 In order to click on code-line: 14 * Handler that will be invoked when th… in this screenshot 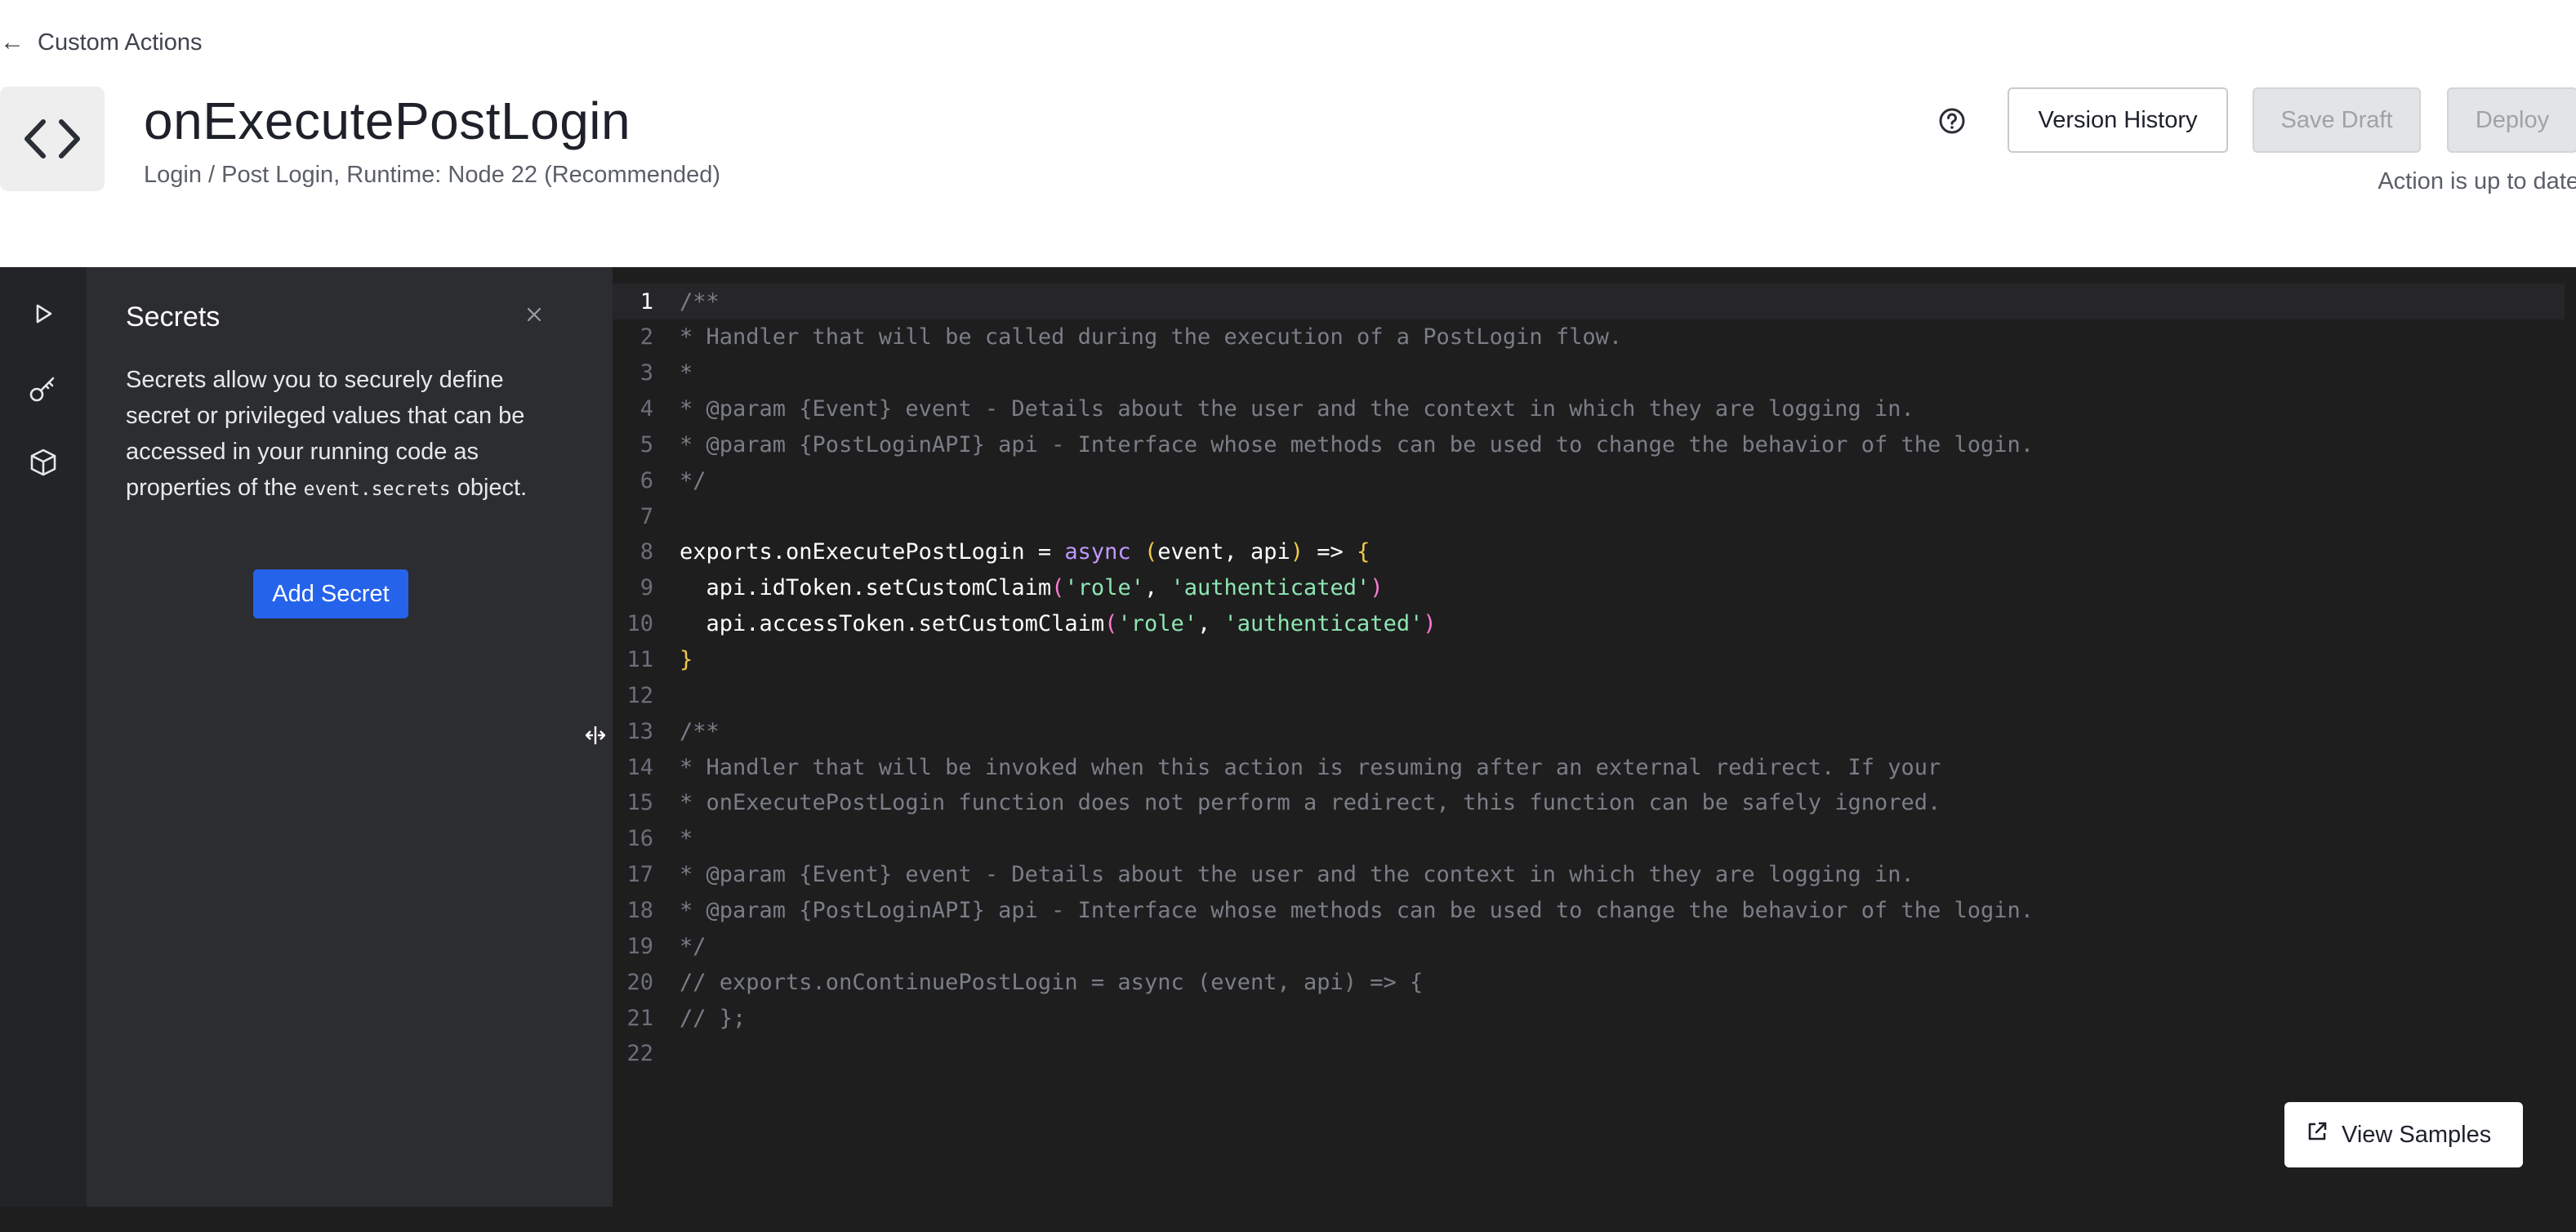, I will do `click(1589, 767)`.